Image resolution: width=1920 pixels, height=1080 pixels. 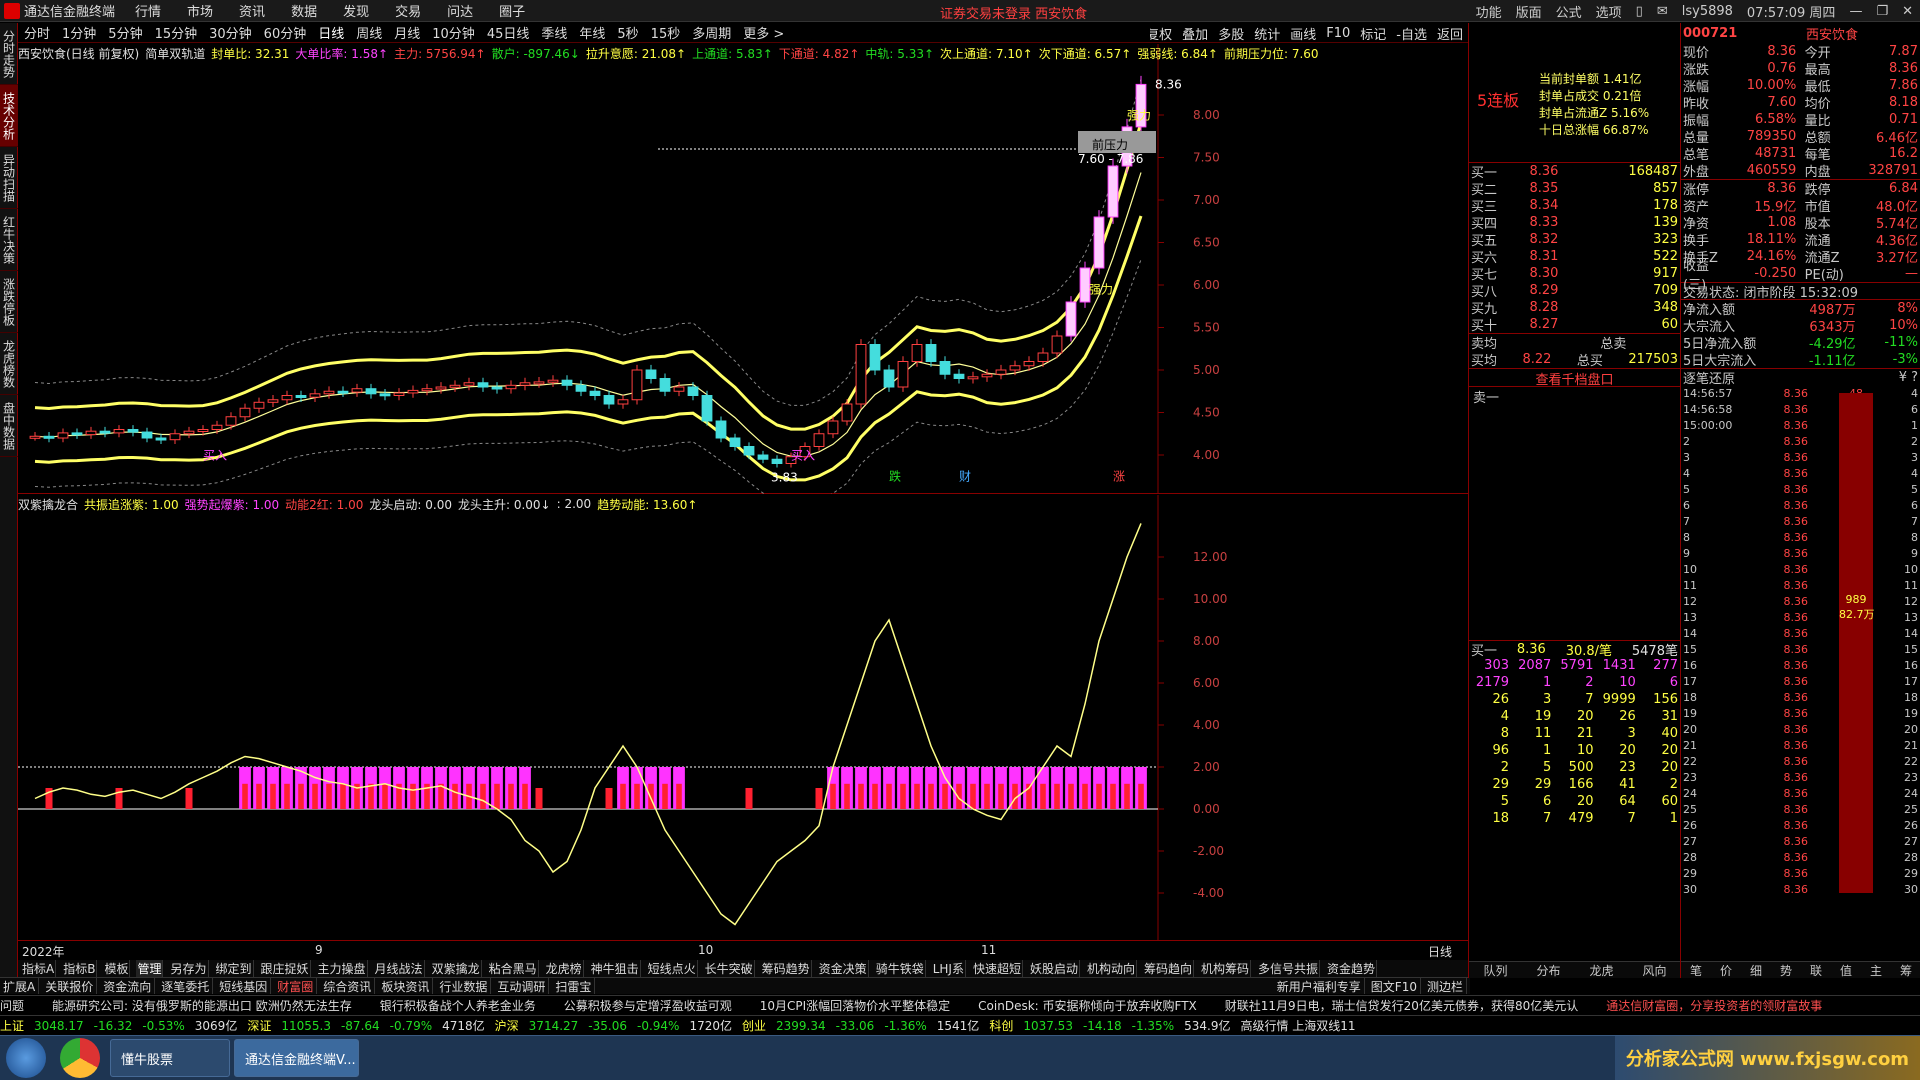 What do you see at coordinates (592, 32) in the screenshot?
I see `period-year: 年线` at bounding box center [592, 32].